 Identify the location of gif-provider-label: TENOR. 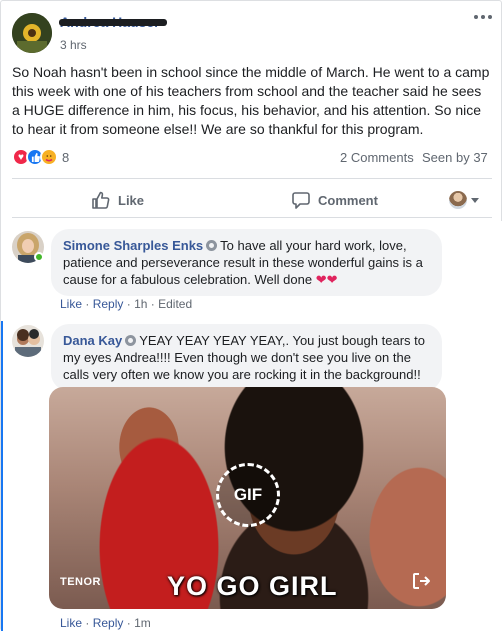
(80, 582).